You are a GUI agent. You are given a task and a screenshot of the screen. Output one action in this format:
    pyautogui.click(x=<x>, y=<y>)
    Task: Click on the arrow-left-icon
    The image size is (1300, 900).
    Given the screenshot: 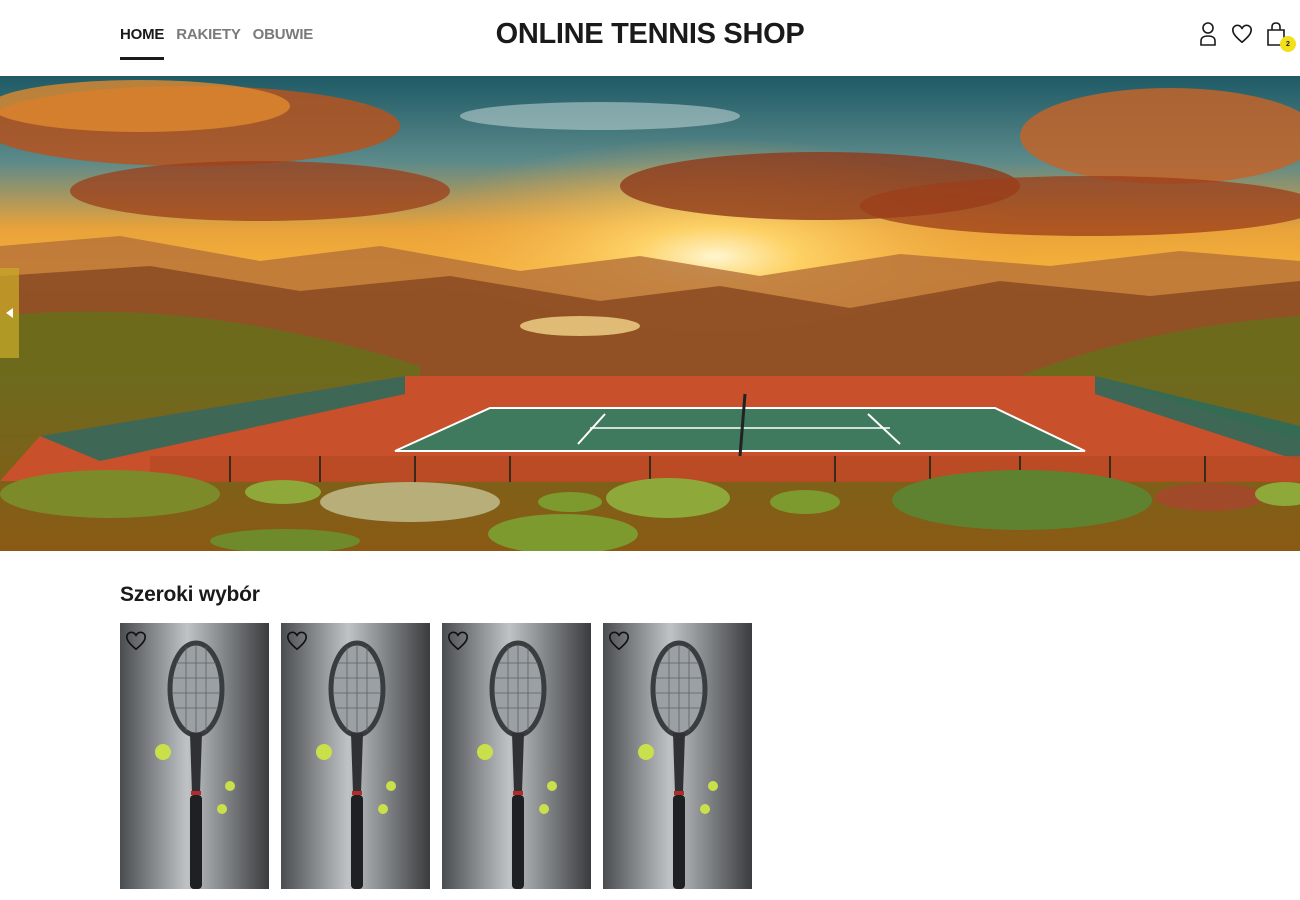 What is the action you would take?
    pyautogui.click(x=9, y=313)
    